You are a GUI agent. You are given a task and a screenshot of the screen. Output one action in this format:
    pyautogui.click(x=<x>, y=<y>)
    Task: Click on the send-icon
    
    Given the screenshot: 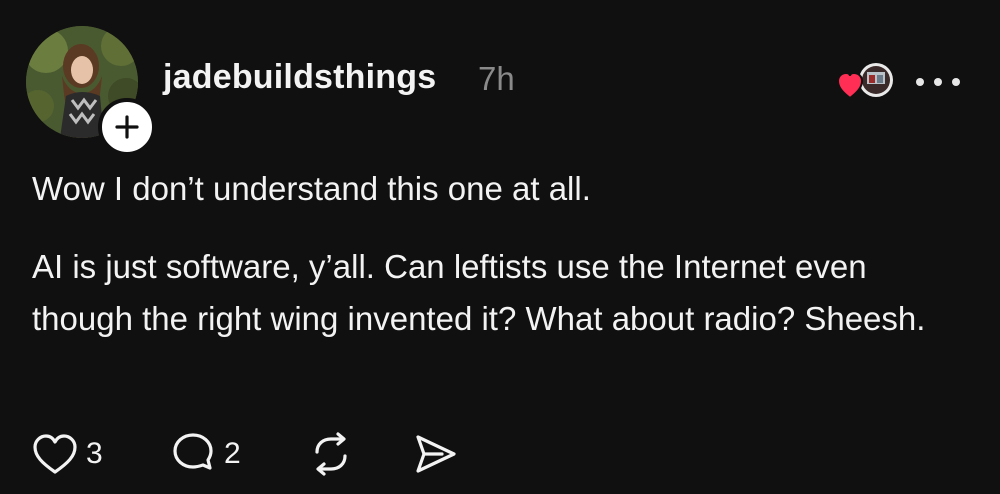 What is the action you would take?
    pyautogui.click(x=436, y=454)
    